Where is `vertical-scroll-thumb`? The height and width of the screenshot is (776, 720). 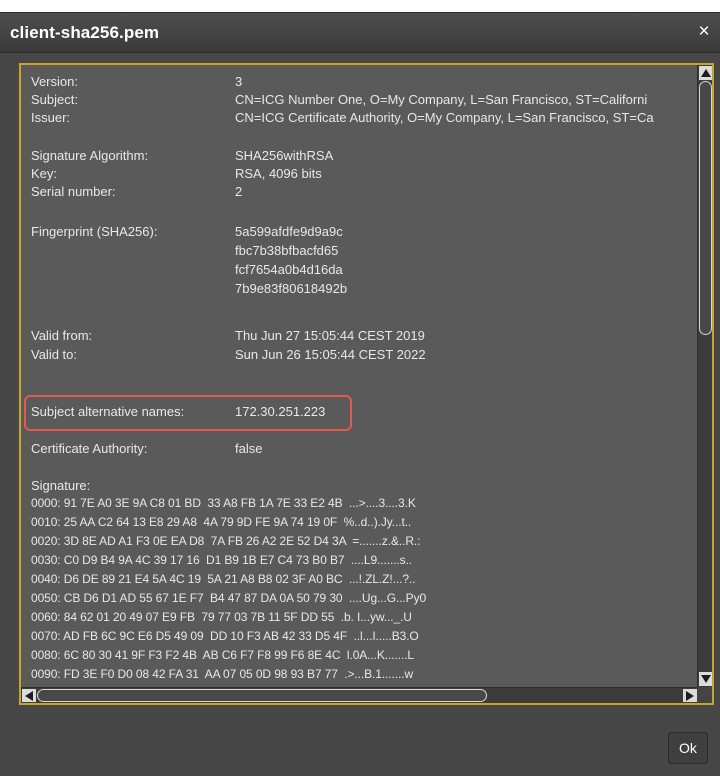
vertical-scroll-thumb is located at coordinates (705, 208).